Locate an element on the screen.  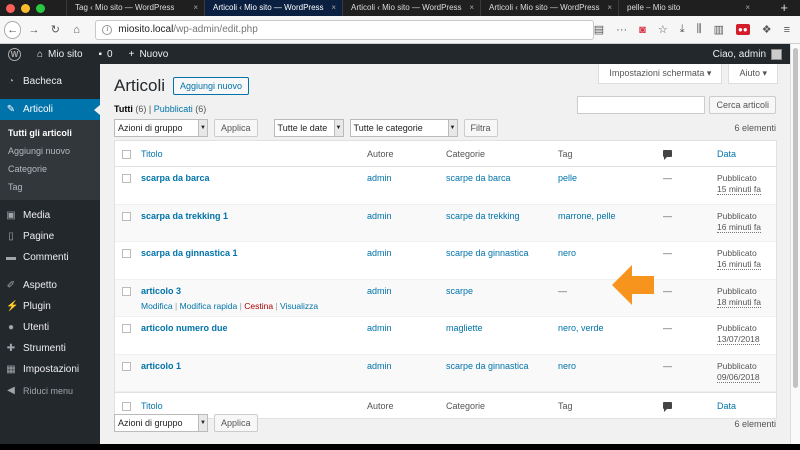
account-menu: Ciao, admin is located at coordinates (751, 54).